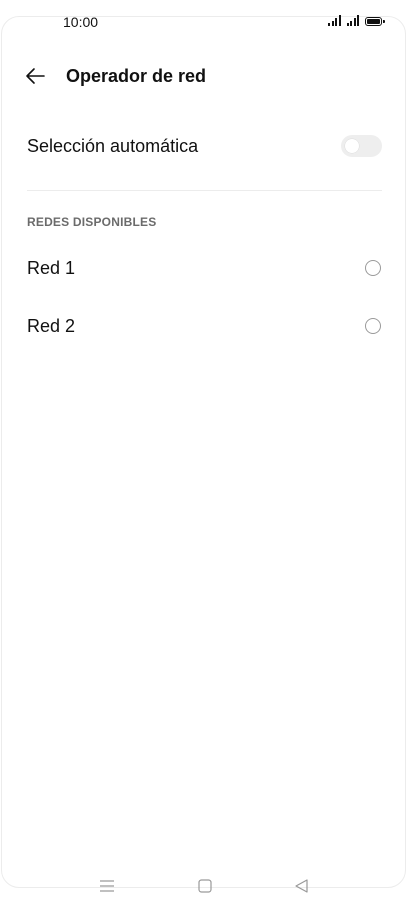 This screenshot has height=911, width=408. Describe the element at coordinates (375, 21) in the screenshot. I see `battery-icon` at that location.